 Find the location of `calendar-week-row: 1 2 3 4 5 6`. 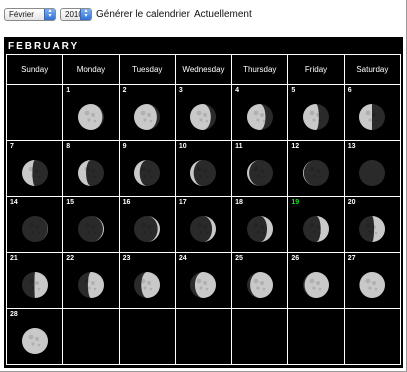

calendar-week-row: 1 2 3 4 5 6 is located at coordinates (203, 112).